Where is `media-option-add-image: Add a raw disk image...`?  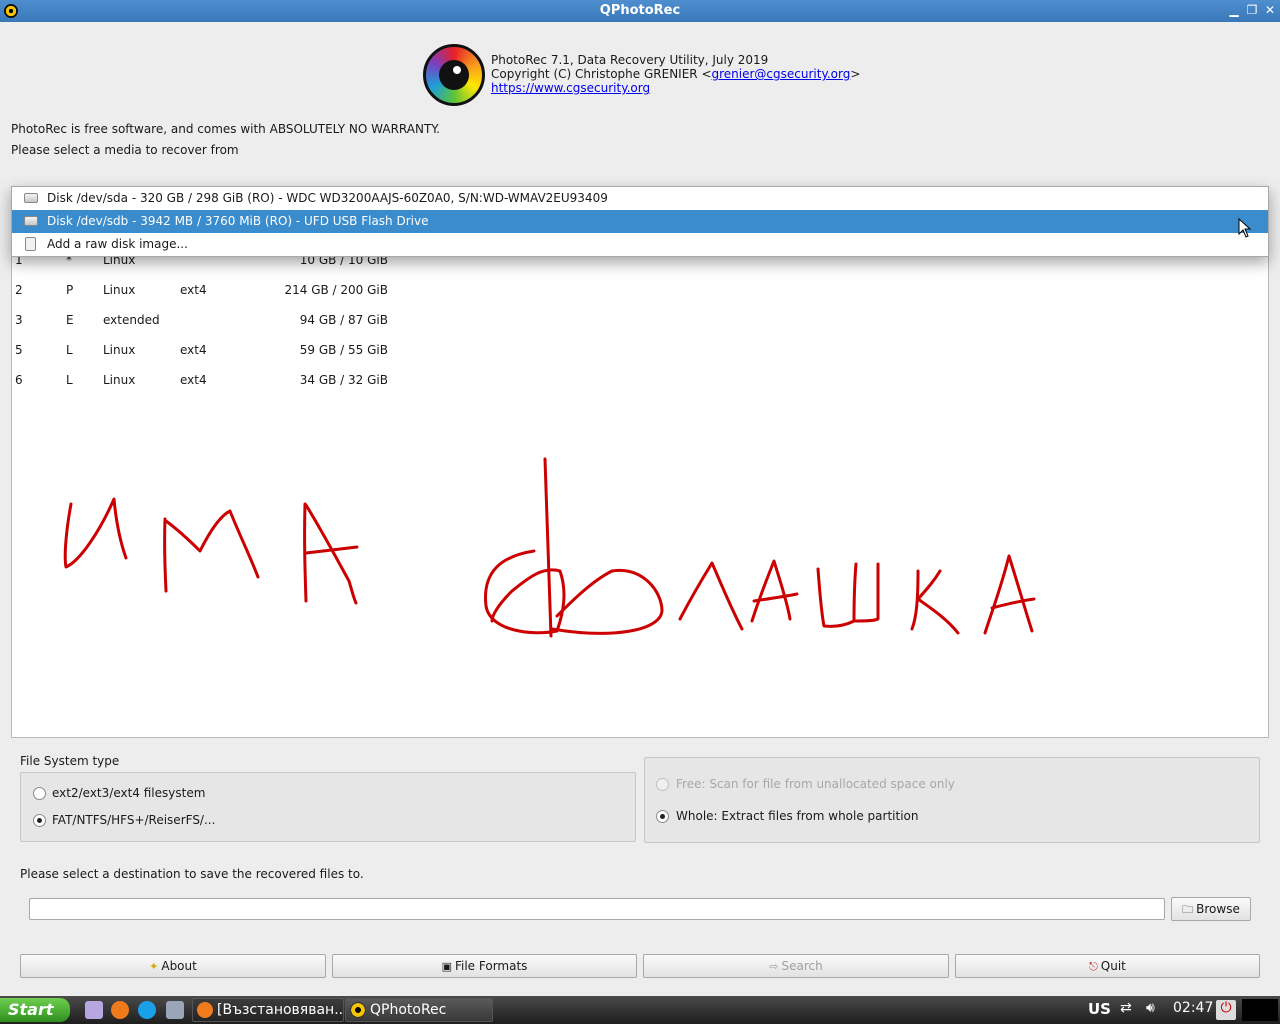 media-option-add-image: Add a raw disk image... is located at coordinates (640, 244).